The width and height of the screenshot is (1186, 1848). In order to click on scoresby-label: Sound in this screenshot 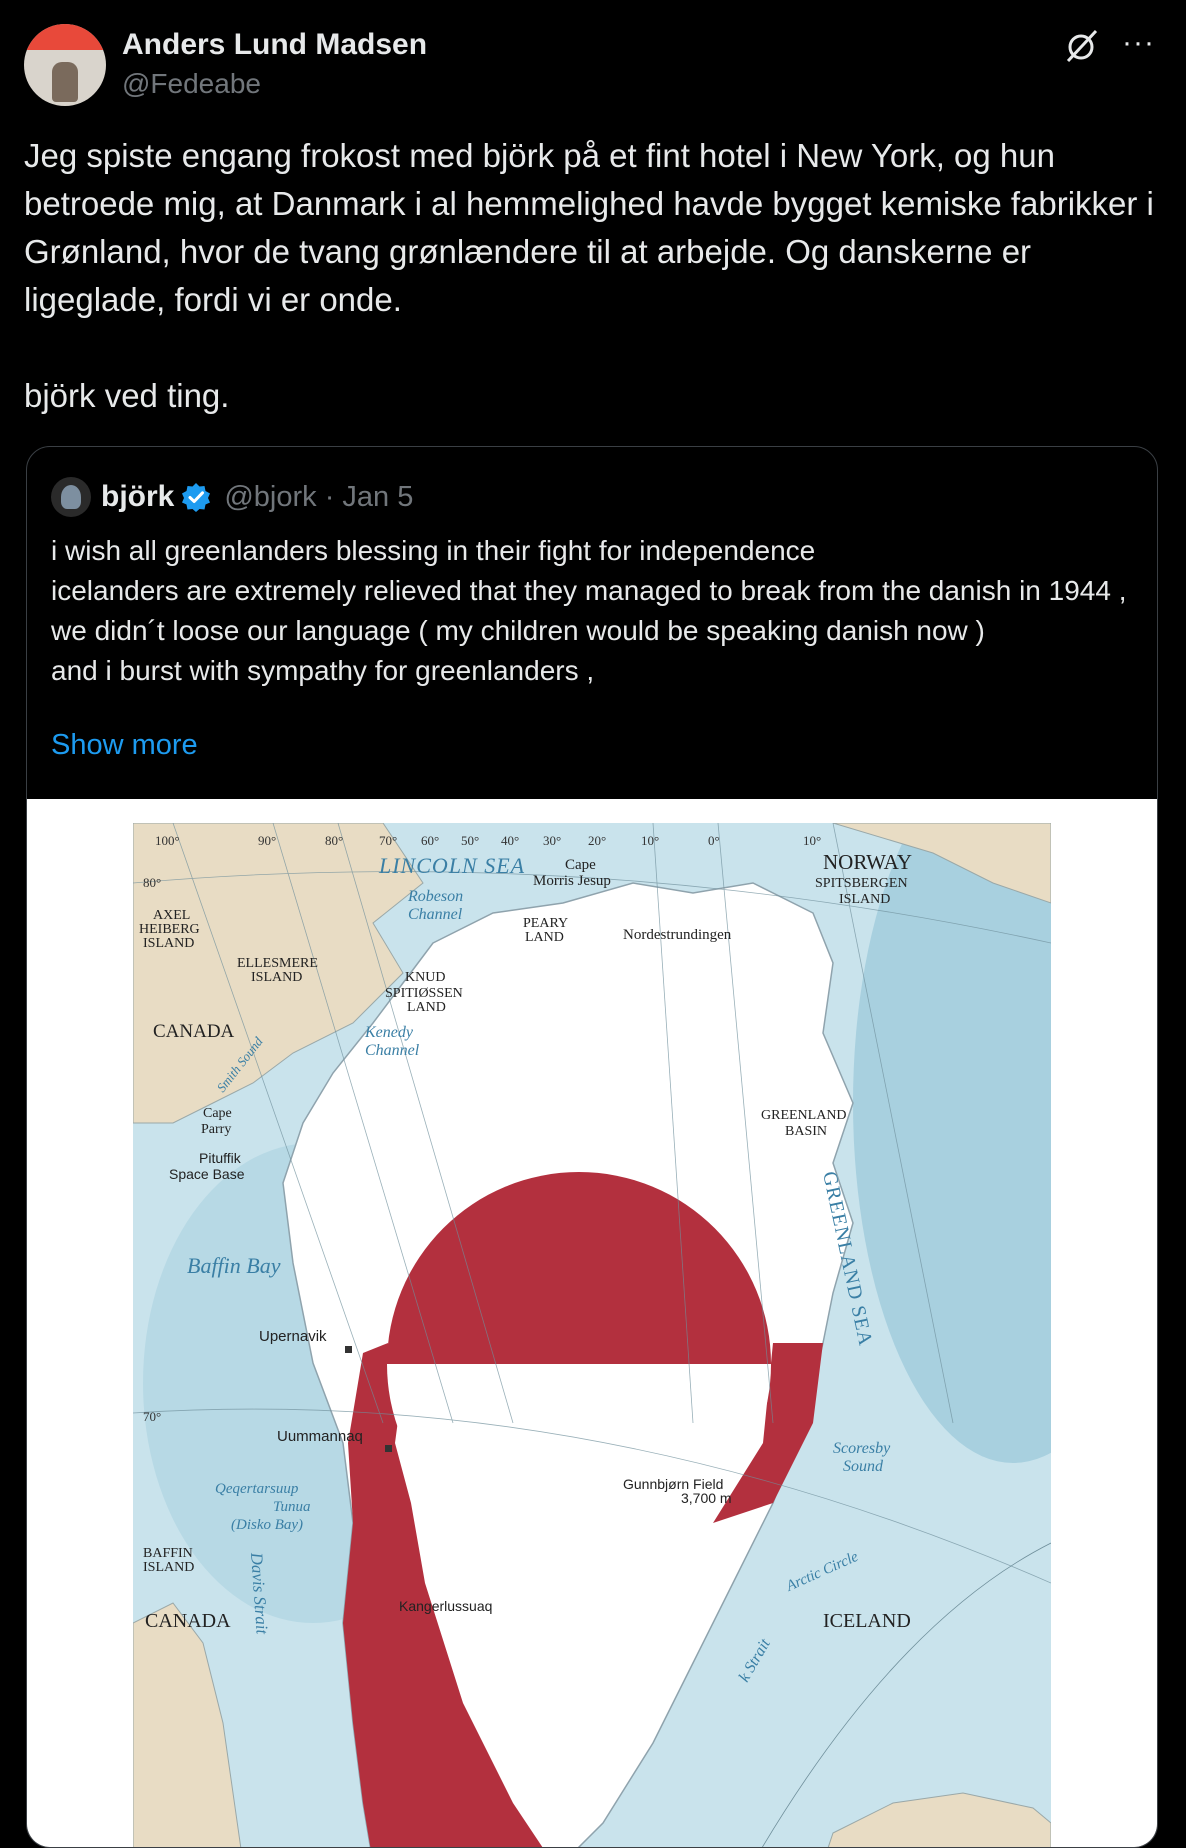, I will do `click(863, 1466)`.